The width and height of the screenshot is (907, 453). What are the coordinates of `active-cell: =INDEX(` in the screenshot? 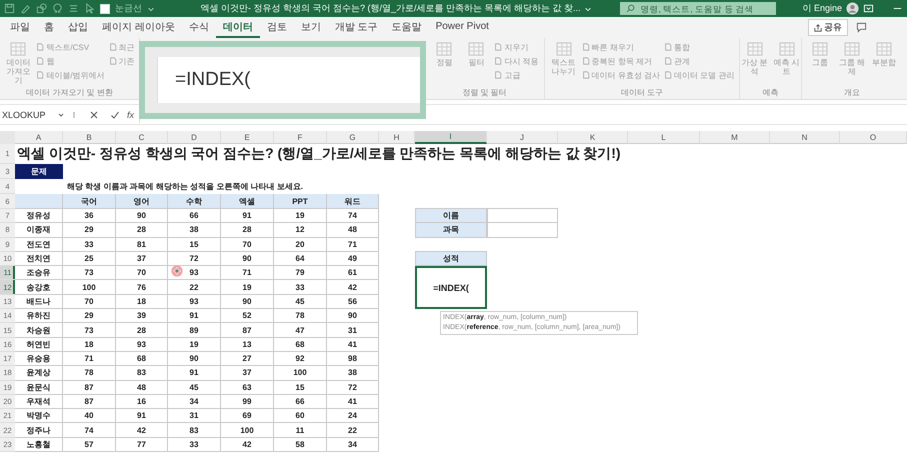 It's located at (451, 288).